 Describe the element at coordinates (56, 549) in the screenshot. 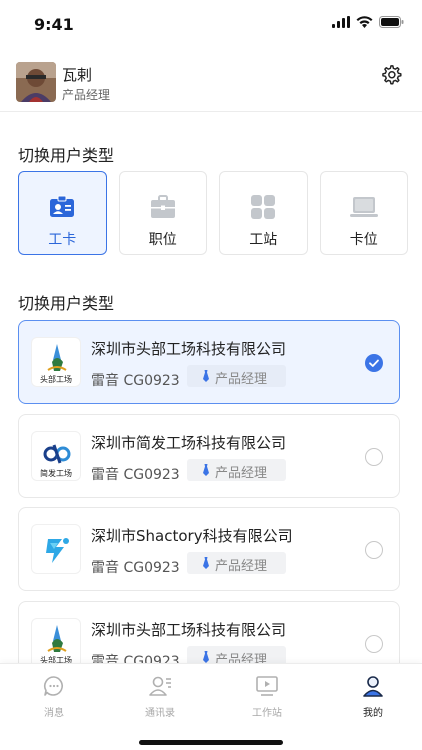

I see `company-logo` at that location.